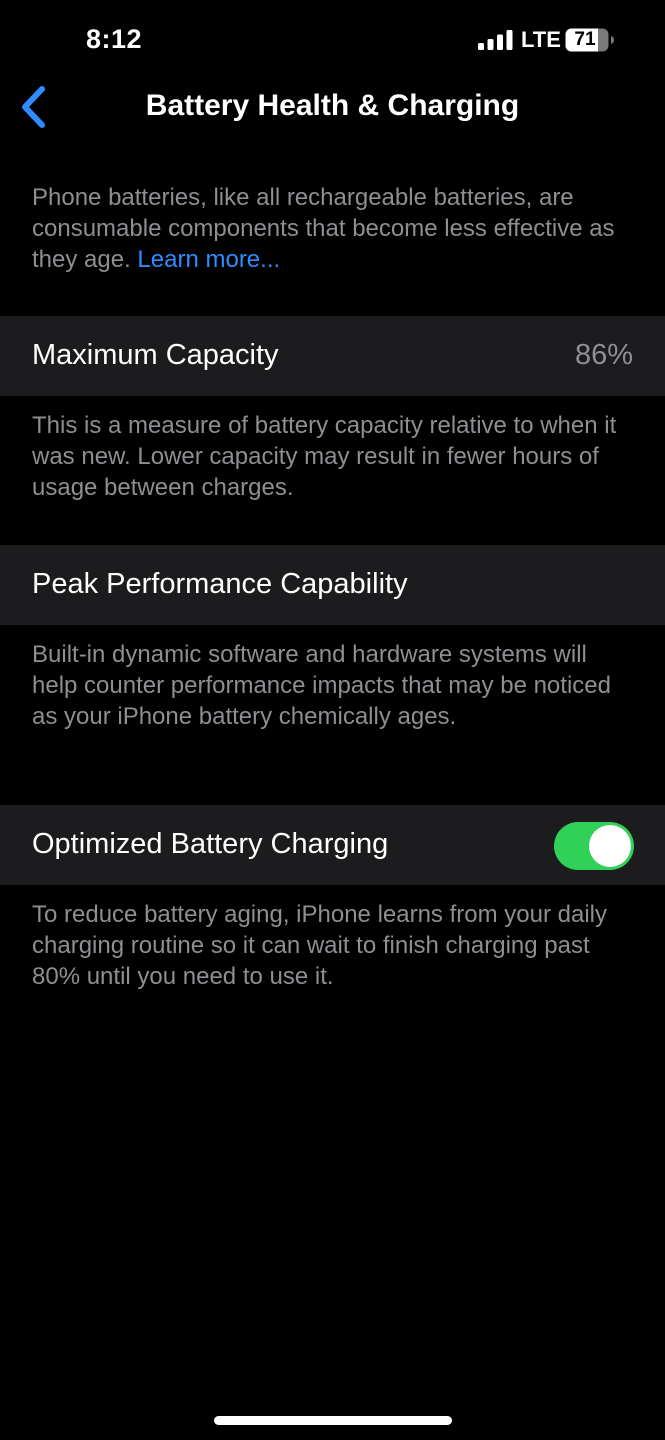 The height and width of the screenshot is (1440, 665). What do you see at coordinates (220, 584) in the screenshot?
I see `peak-performance-label: Peak Performance Capability` at bounding box center [220, 584].